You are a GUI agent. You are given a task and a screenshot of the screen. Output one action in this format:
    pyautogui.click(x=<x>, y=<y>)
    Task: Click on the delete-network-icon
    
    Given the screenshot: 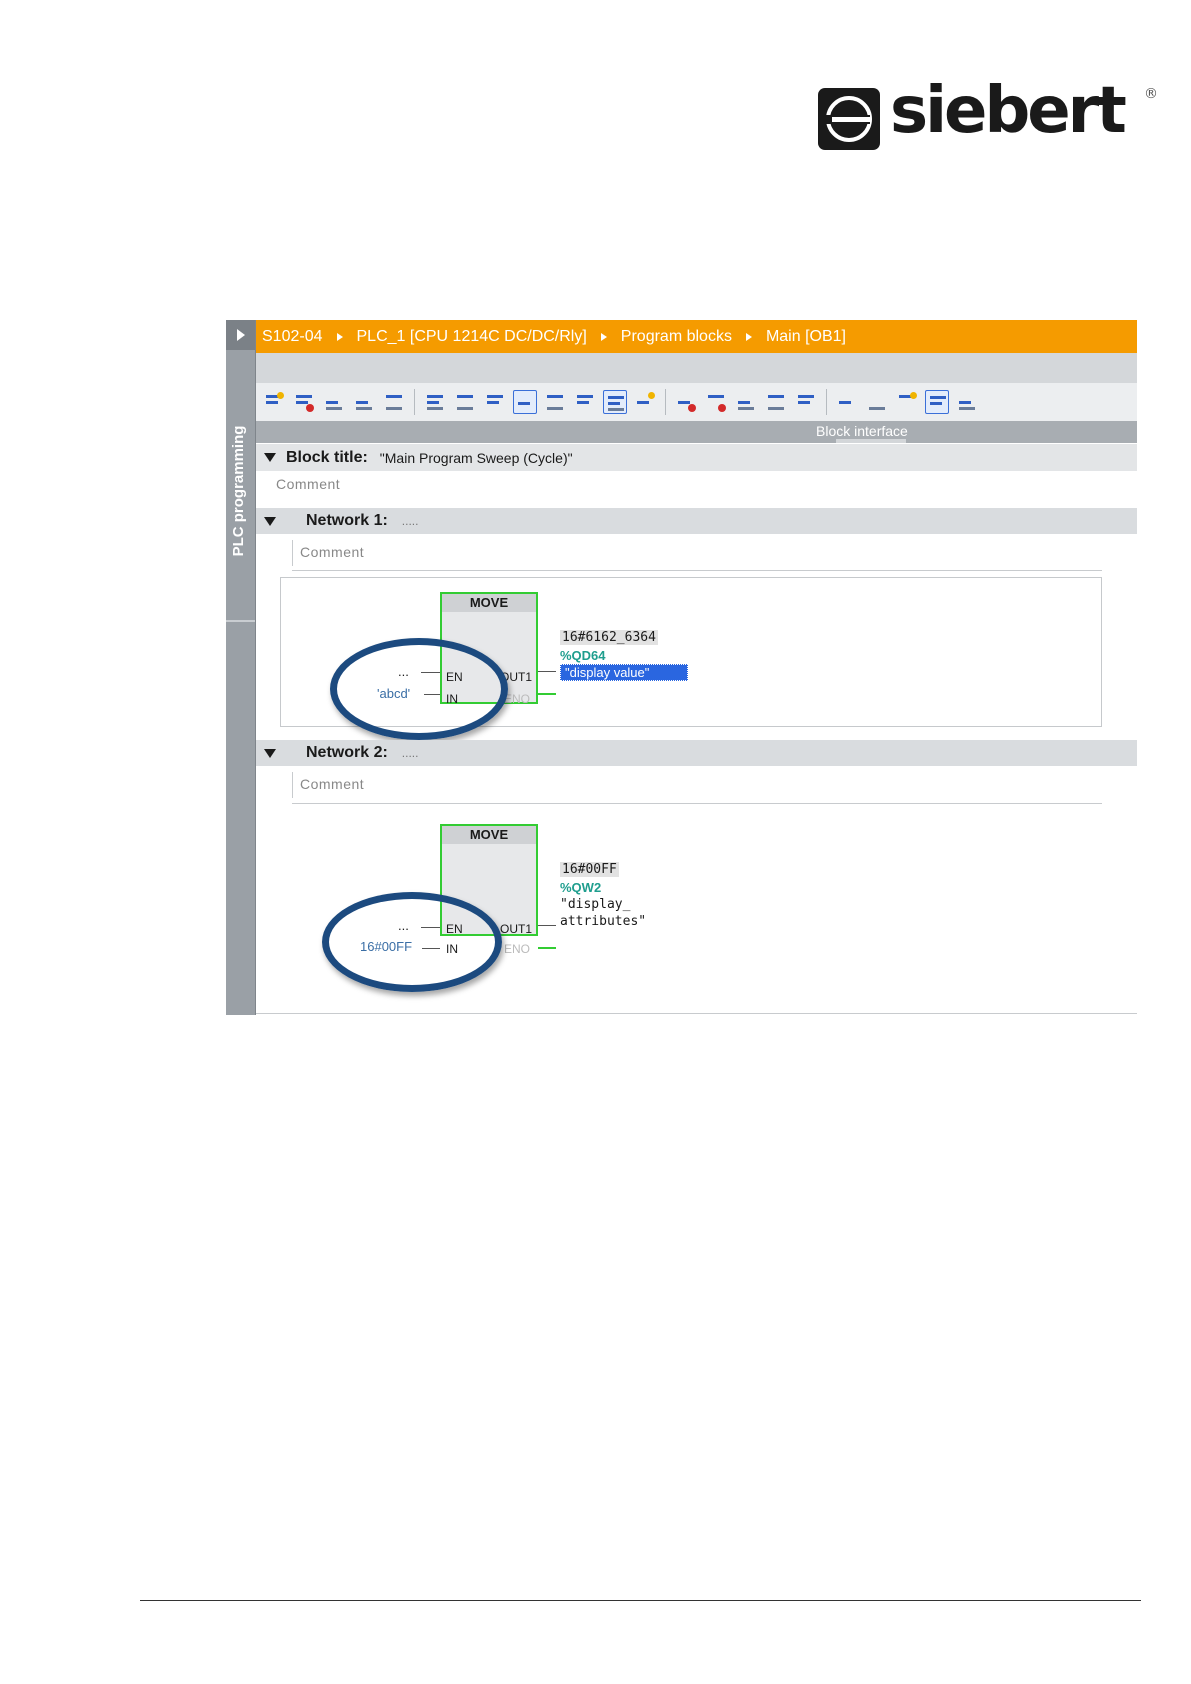 What is the action you would take?
    pyautogui.click(x=304, y=402)
    